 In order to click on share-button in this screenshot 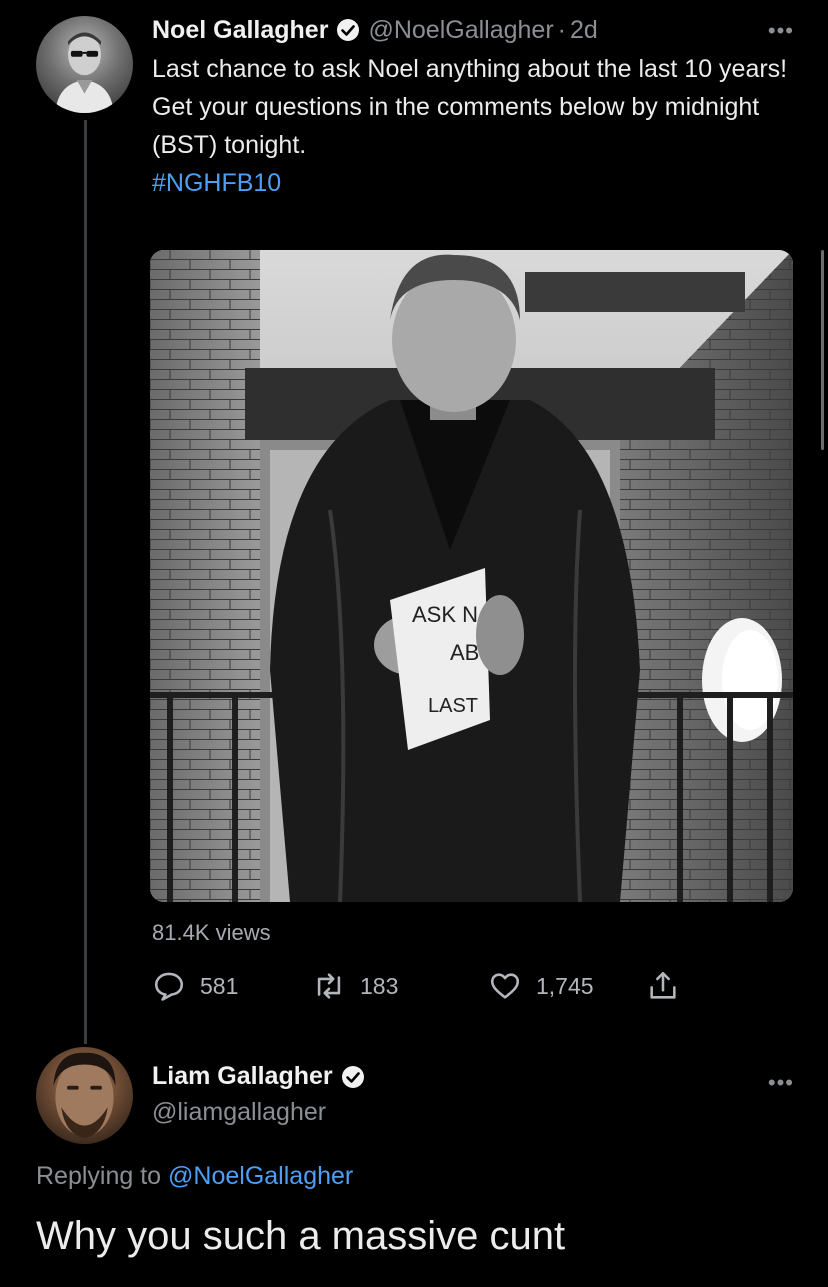, I will do `click(670, 986)`.